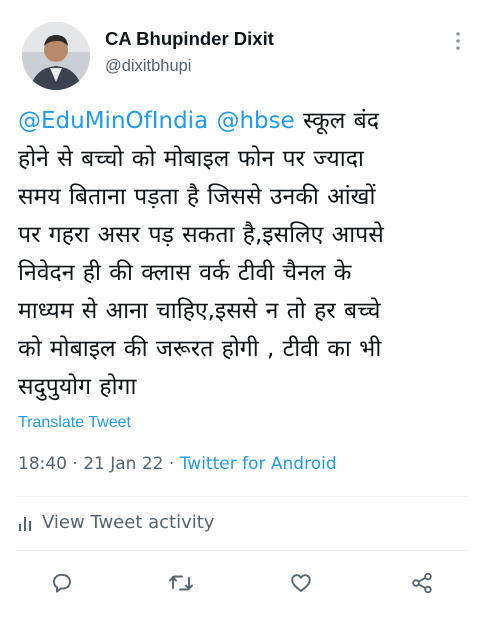  I want to click on mention-link: @hbse, so click(255, 121).